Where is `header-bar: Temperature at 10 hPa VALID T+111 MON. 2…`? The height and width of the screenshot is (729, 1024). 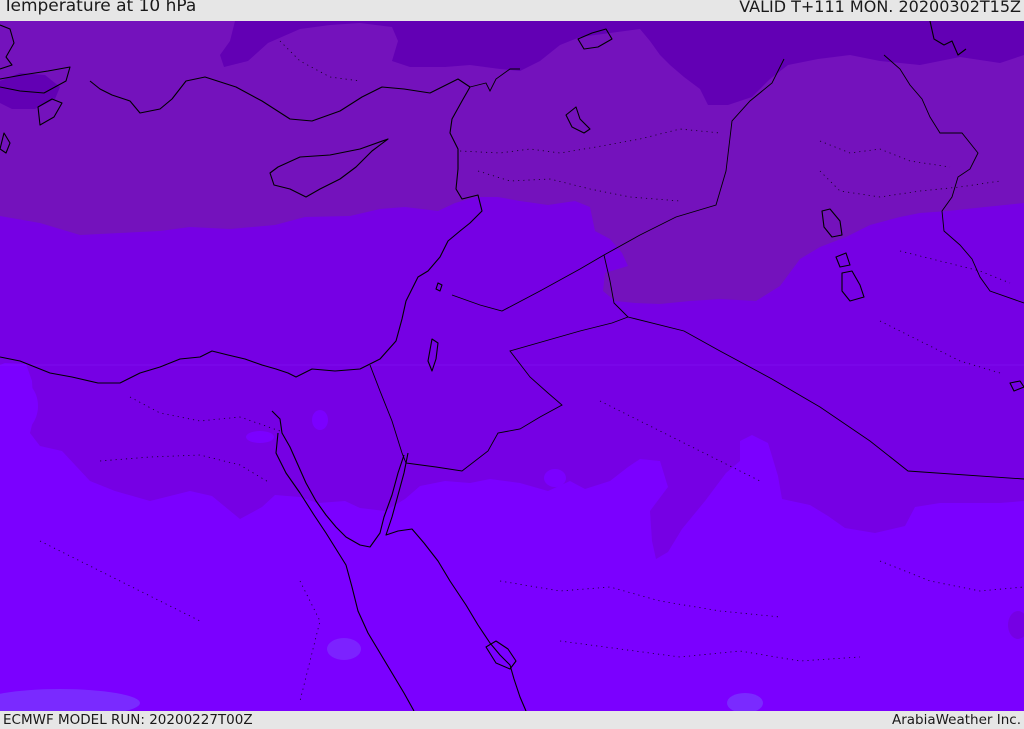
header-bar: Temperature at 10 hPa VALID T+111 MON. 2… is located at coordinates (512, 10).